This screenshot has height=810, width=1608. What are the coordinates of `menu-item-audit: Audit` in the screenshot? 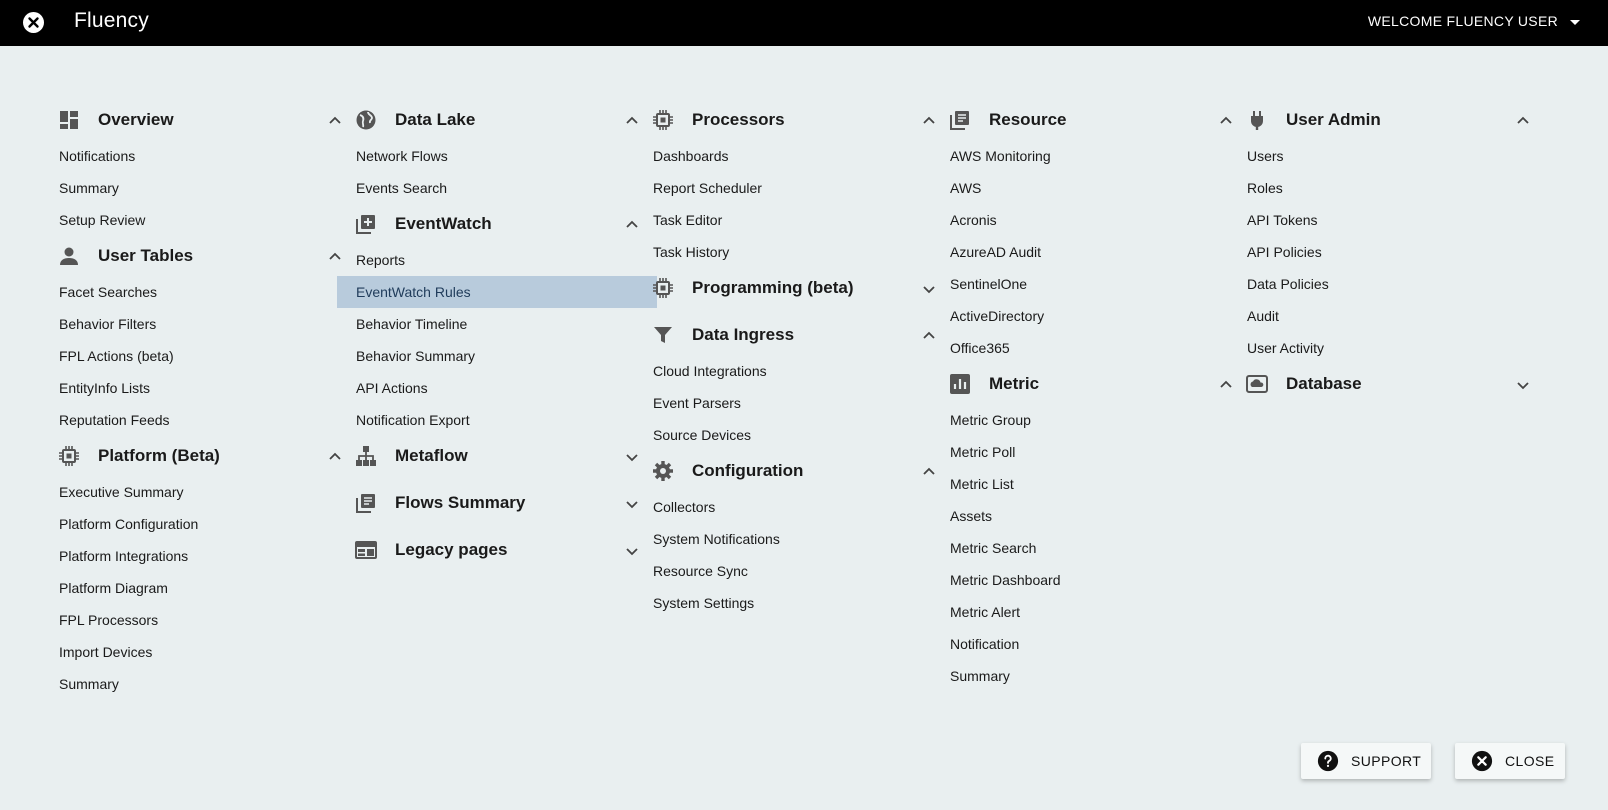 It's located at (1380, 316).